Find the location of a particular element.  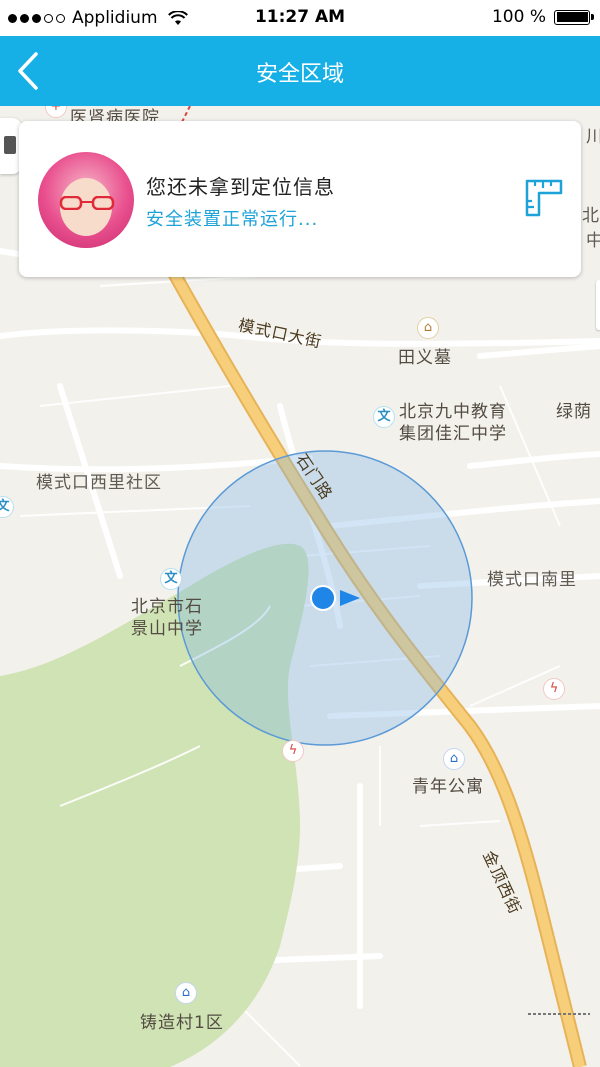

map-label-qingnian: 青年公寓 is located at coordinates (448, 787).